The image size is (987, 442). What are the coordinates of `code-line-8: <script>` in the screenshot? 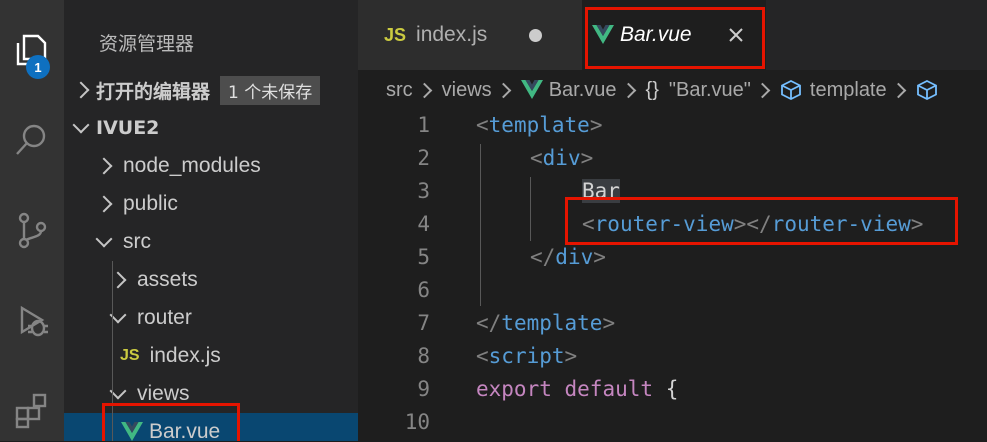 It's located at (527, 356).